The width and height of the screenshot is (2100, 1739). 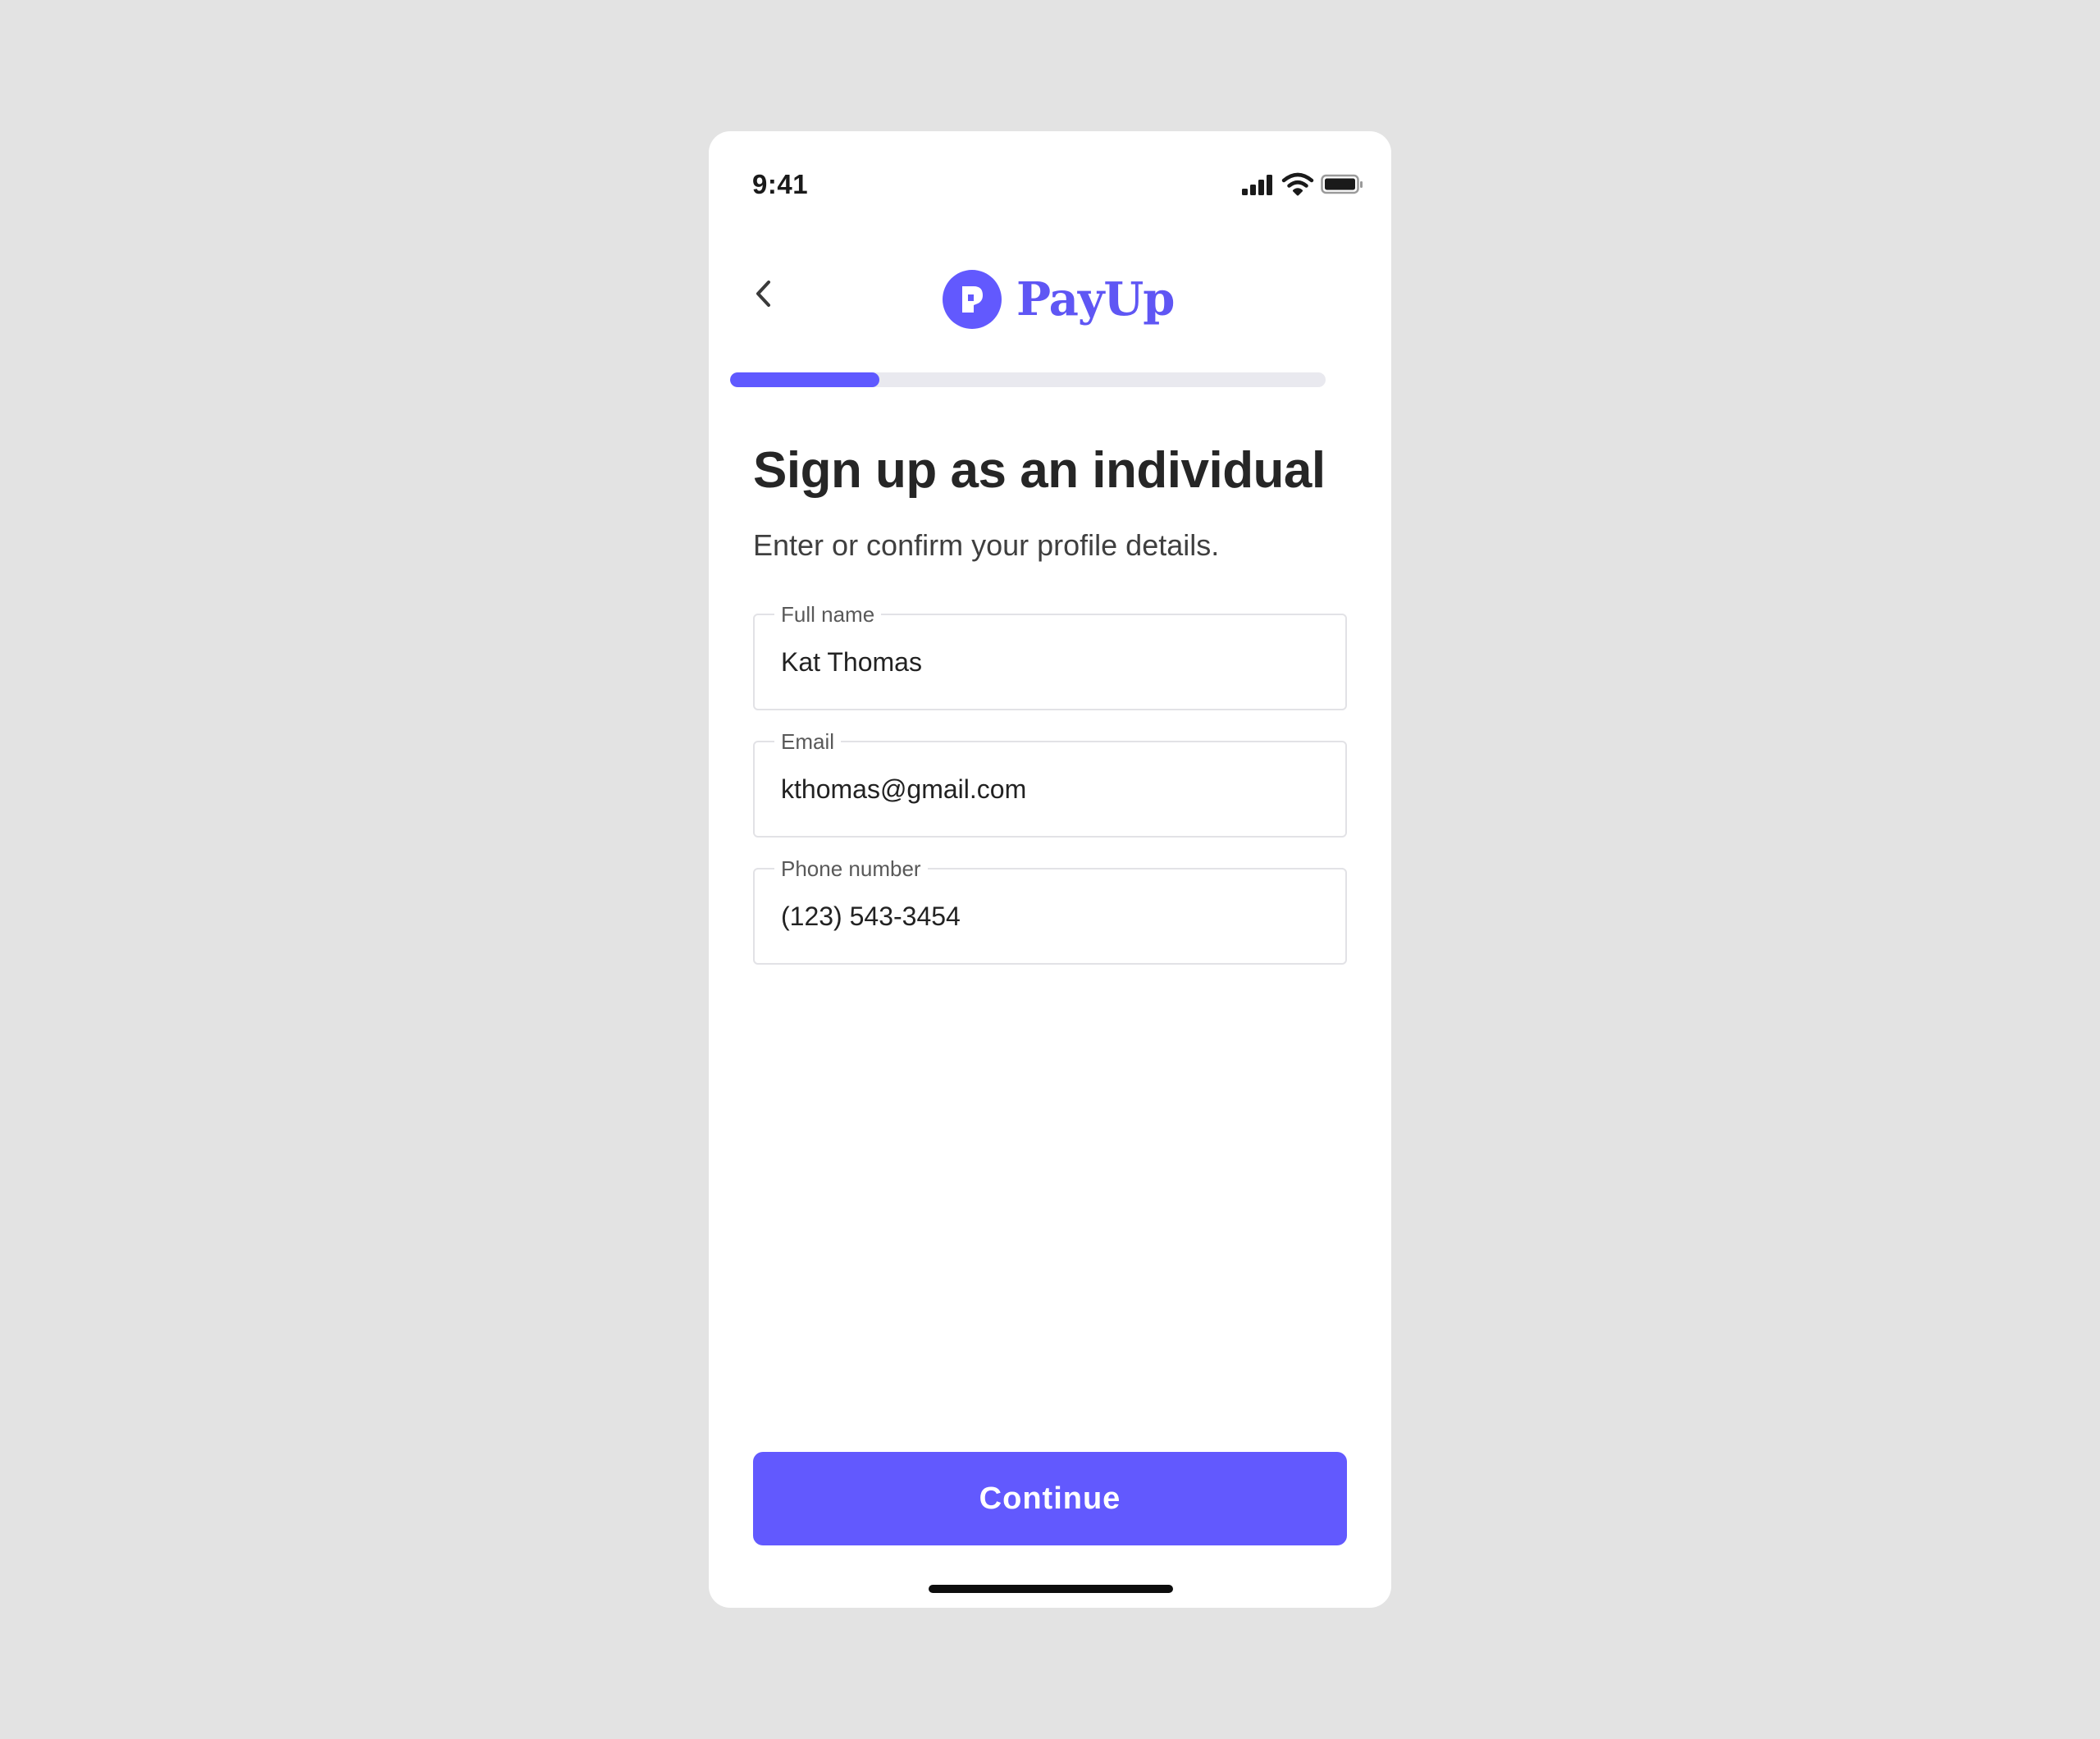 What do you see at coordinates (1259, 184) in the screenshot?
I see `signal-icon` at bounding box center [1259, 184].